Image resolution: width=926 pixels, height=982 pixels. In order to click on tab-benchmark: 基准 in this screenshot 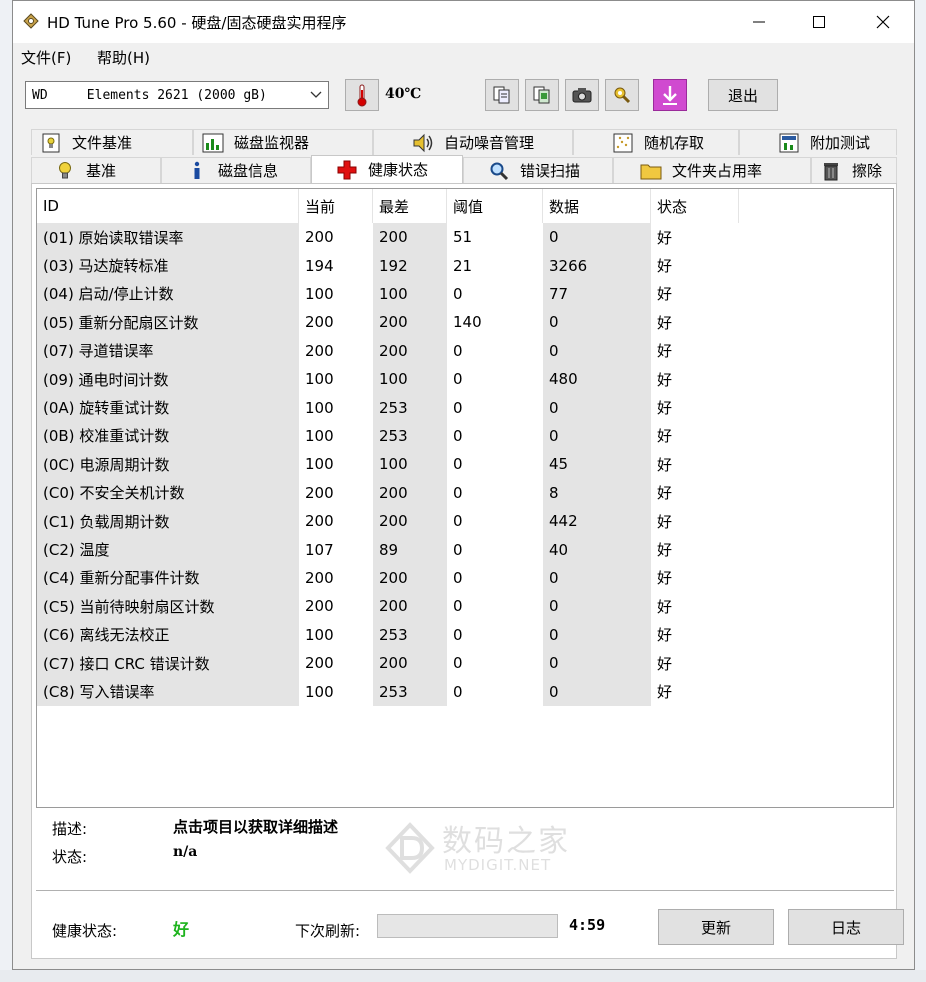, I will do `click(96, 170)`.